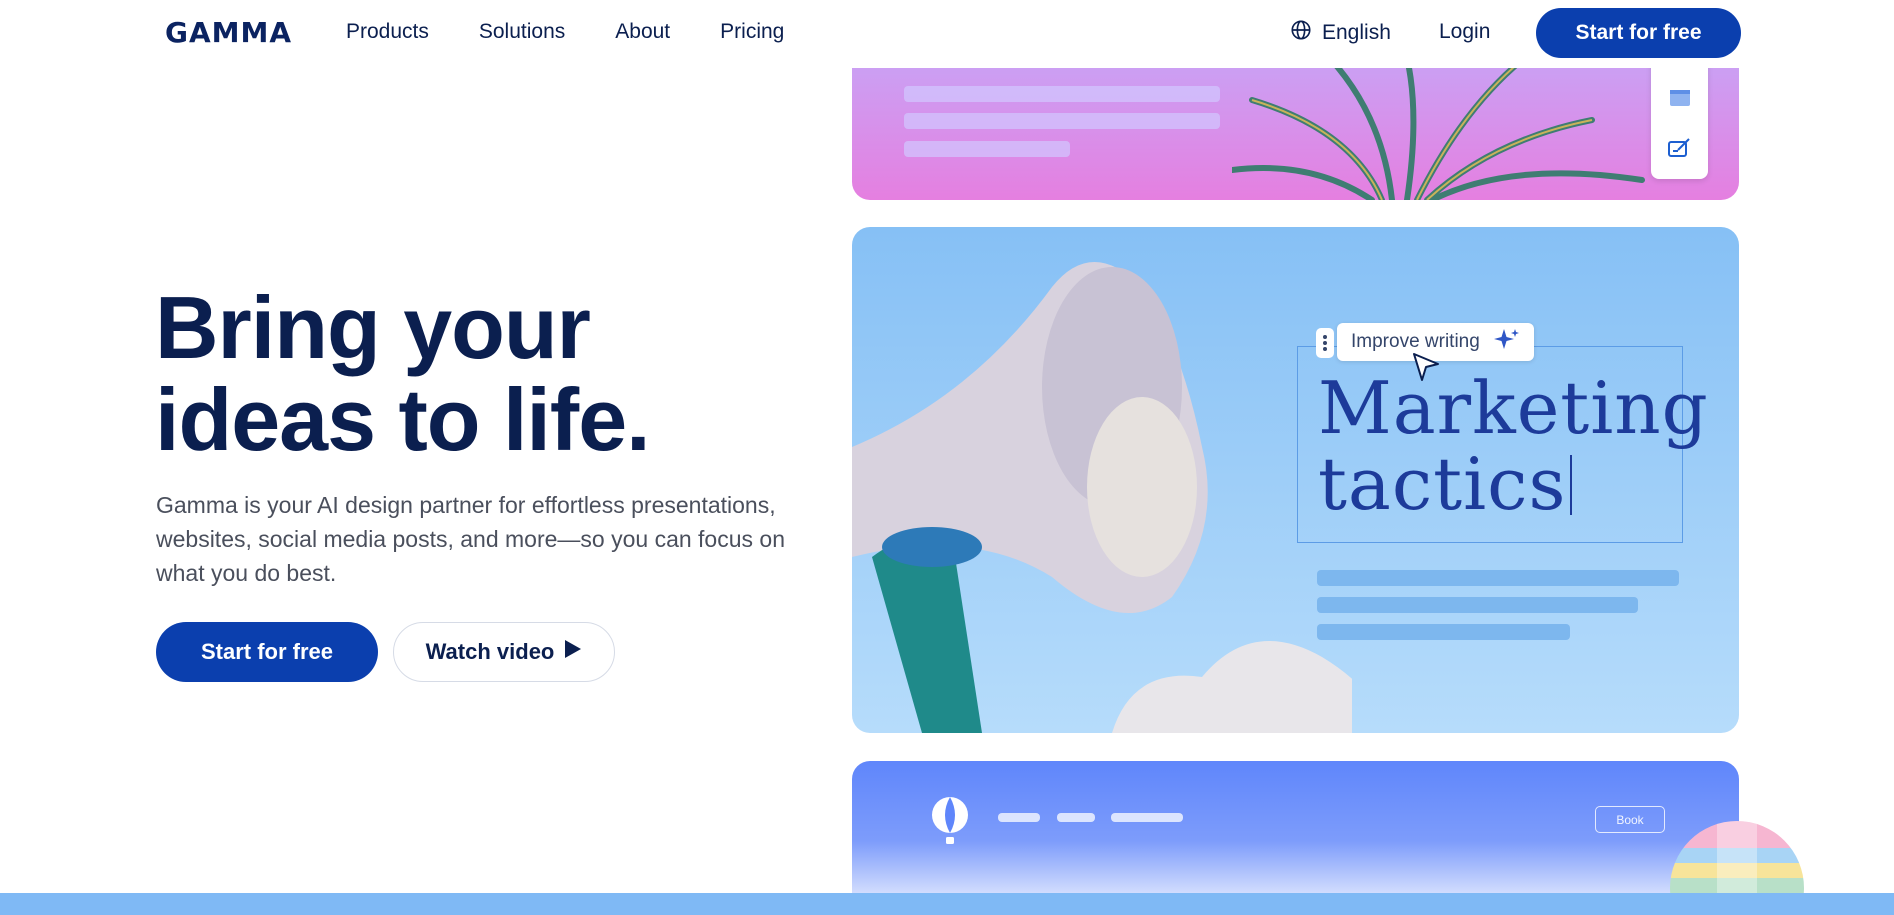 The image size is (1894, 915). I want to click on login-link: Login, so click(1464, 32).